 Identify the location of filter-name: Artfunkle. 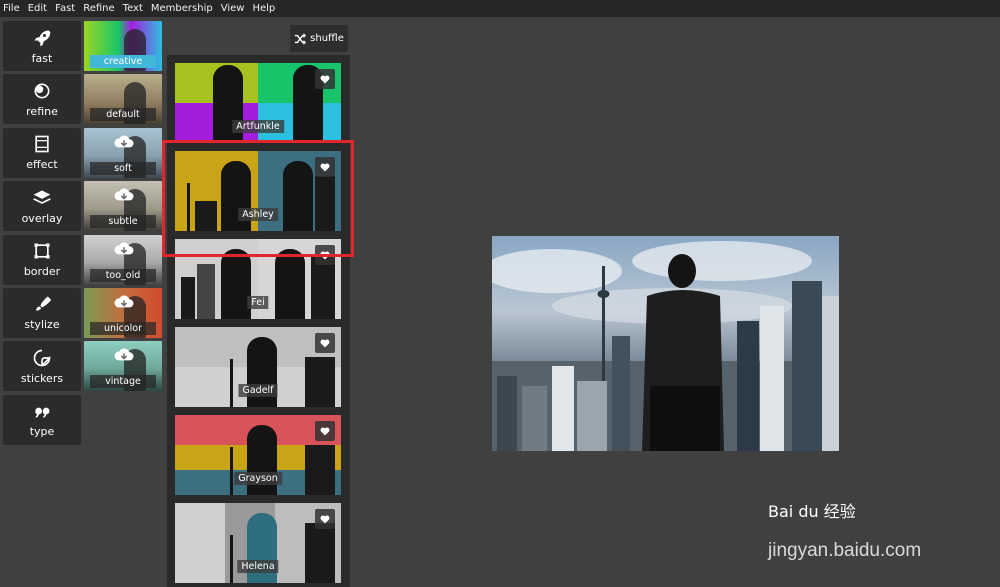
(258, 126).